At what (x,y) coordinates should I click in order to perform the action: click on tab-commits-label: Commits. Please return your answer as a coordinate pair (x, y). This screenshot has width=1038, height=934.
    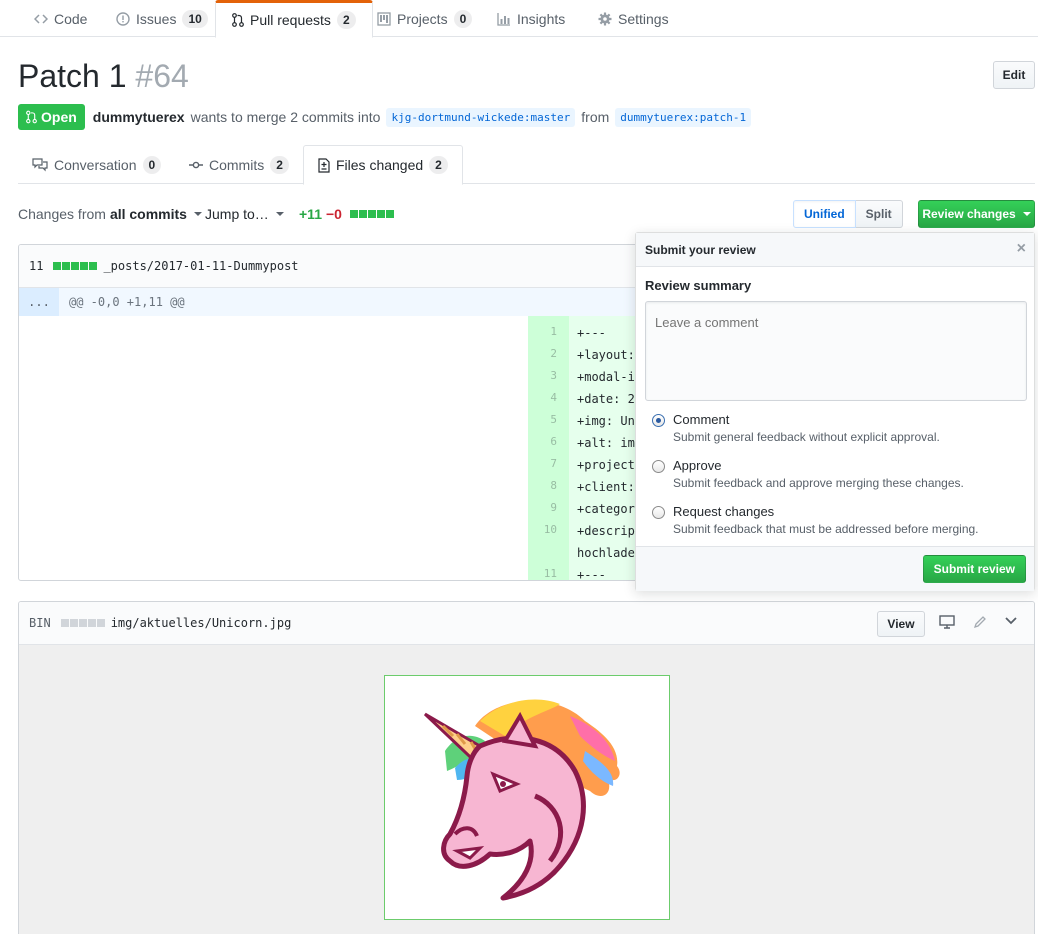
    Looking at the image, I should click on (237, 164).